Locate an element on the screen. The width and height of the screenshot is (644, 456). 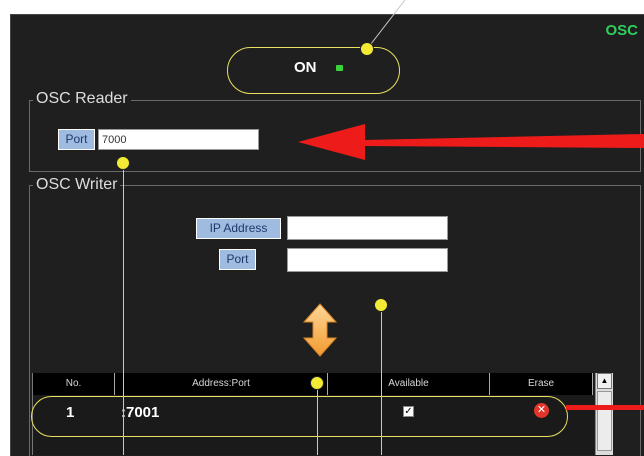
writer-ip-input is located at coordinates (367, 228).